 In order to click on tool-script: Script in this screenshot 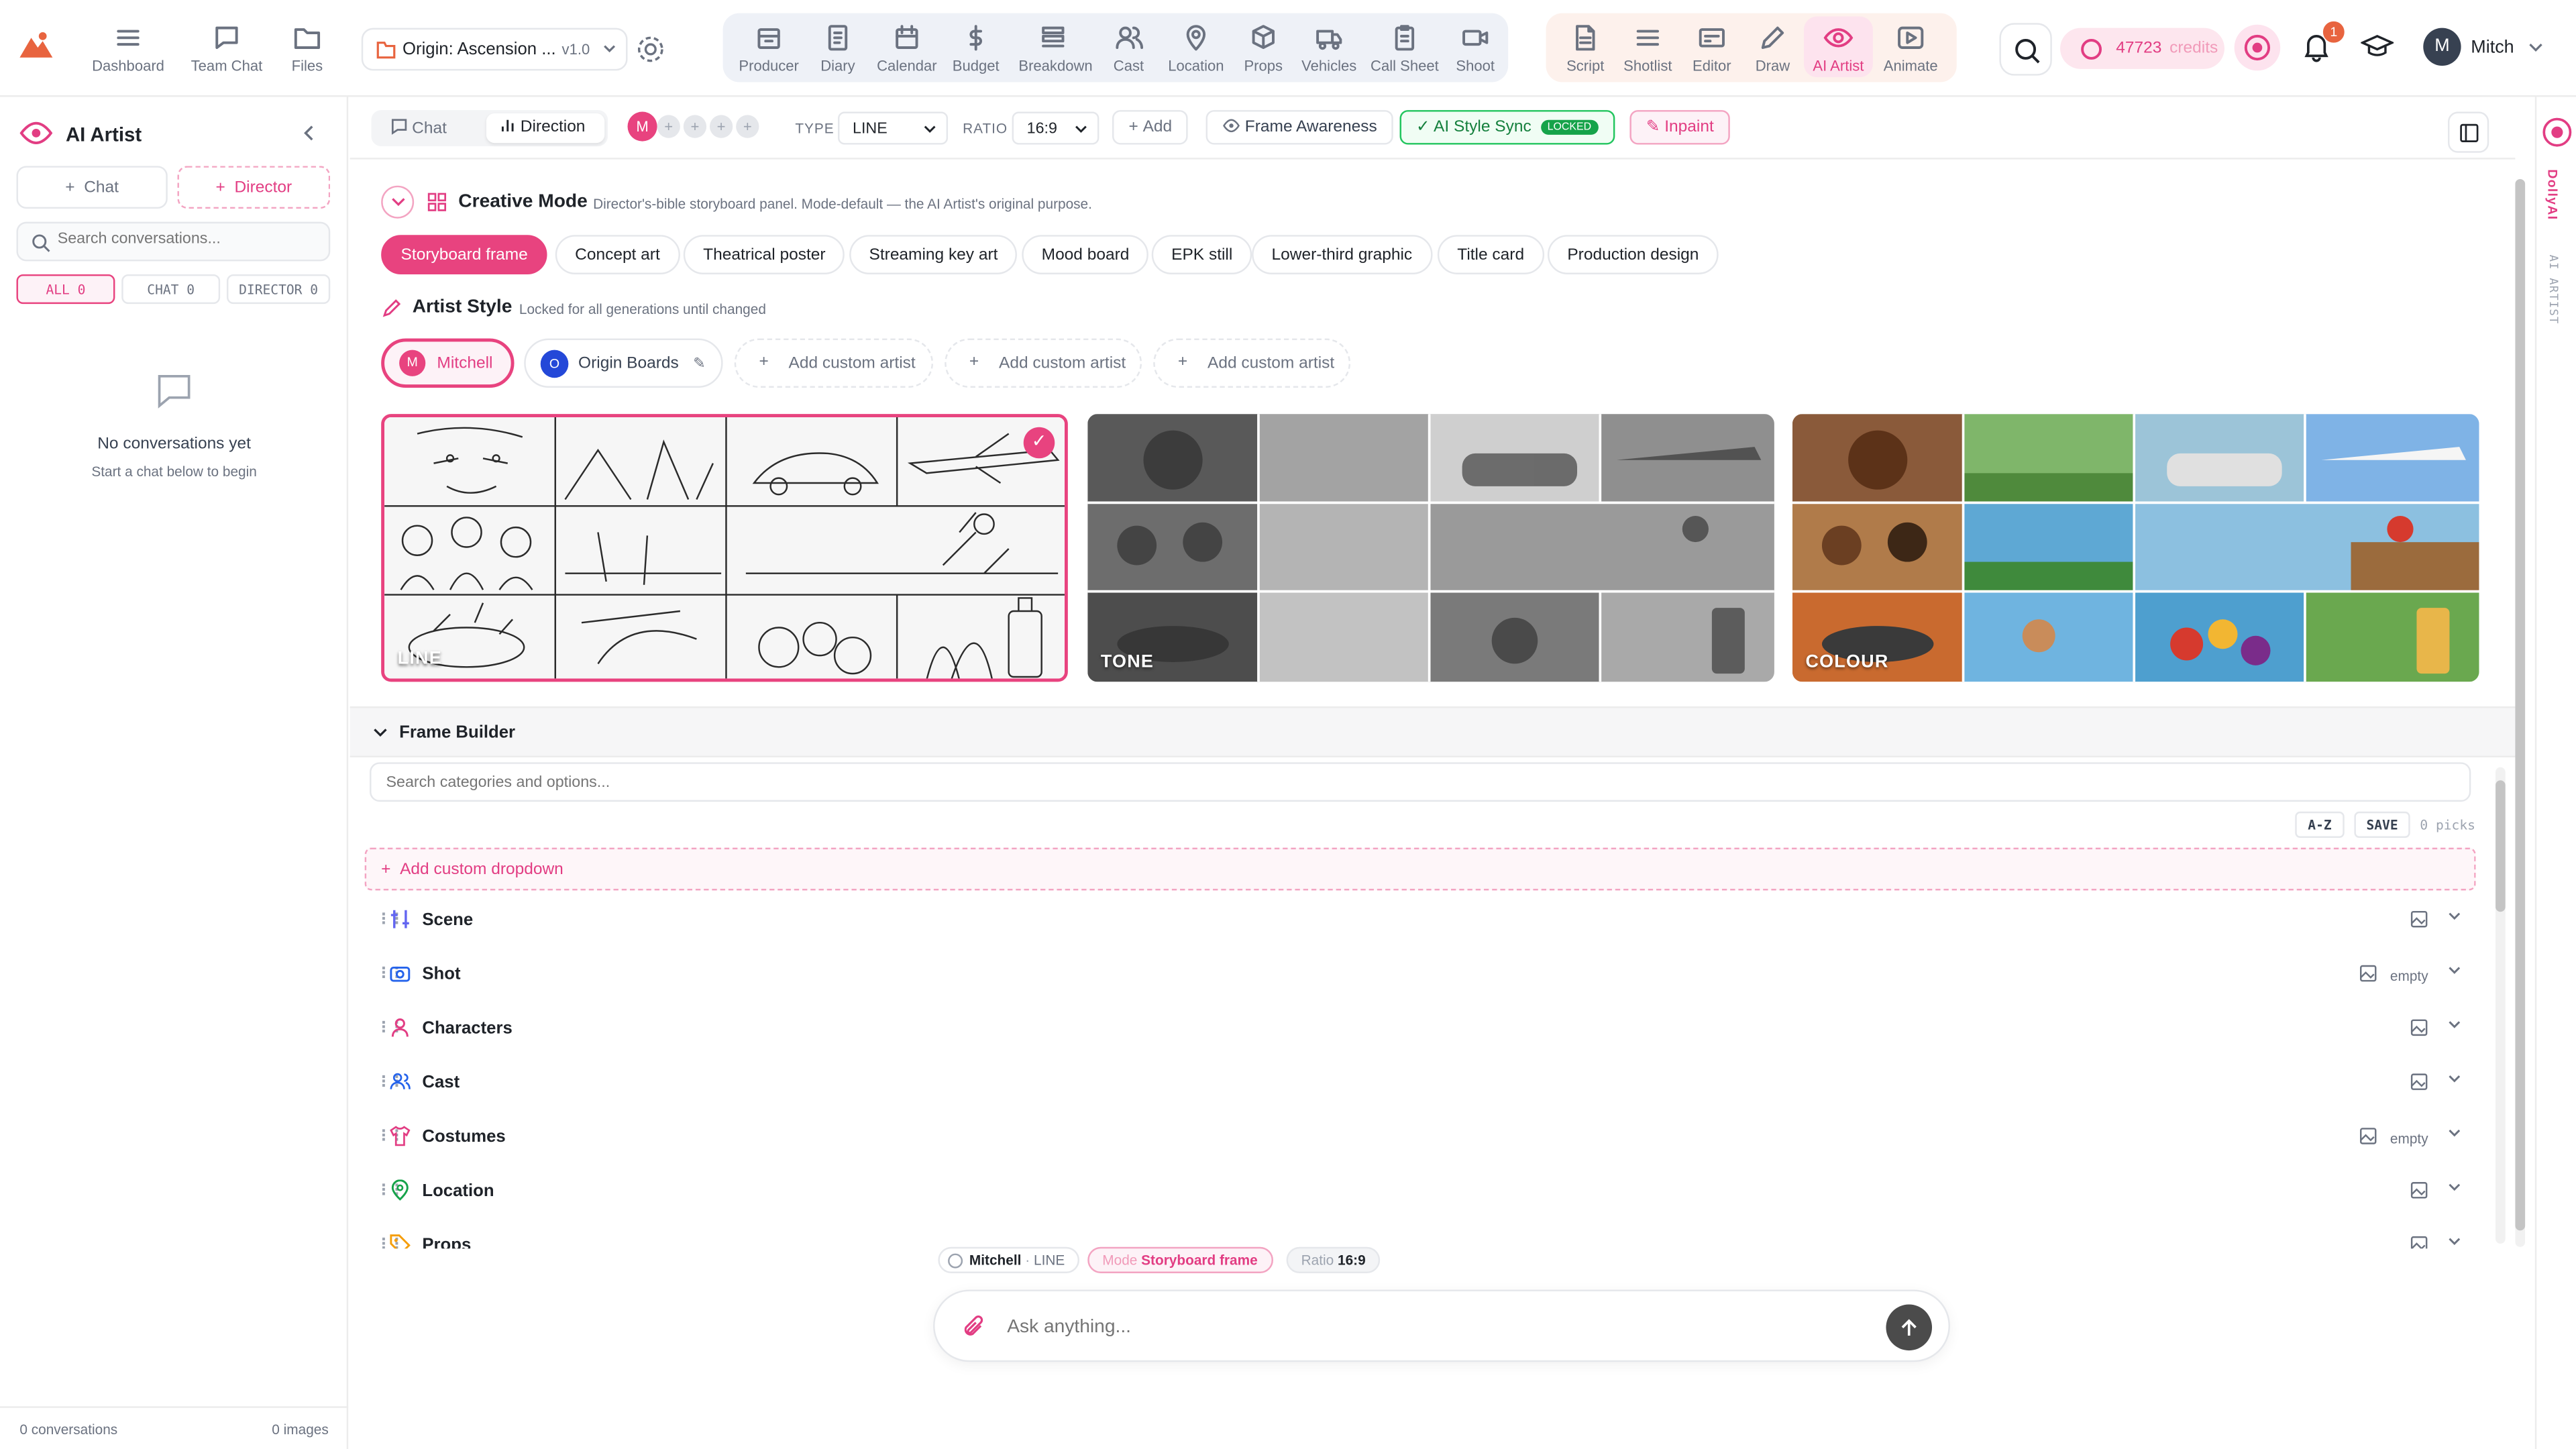, I will do `click(1585, 48)`.